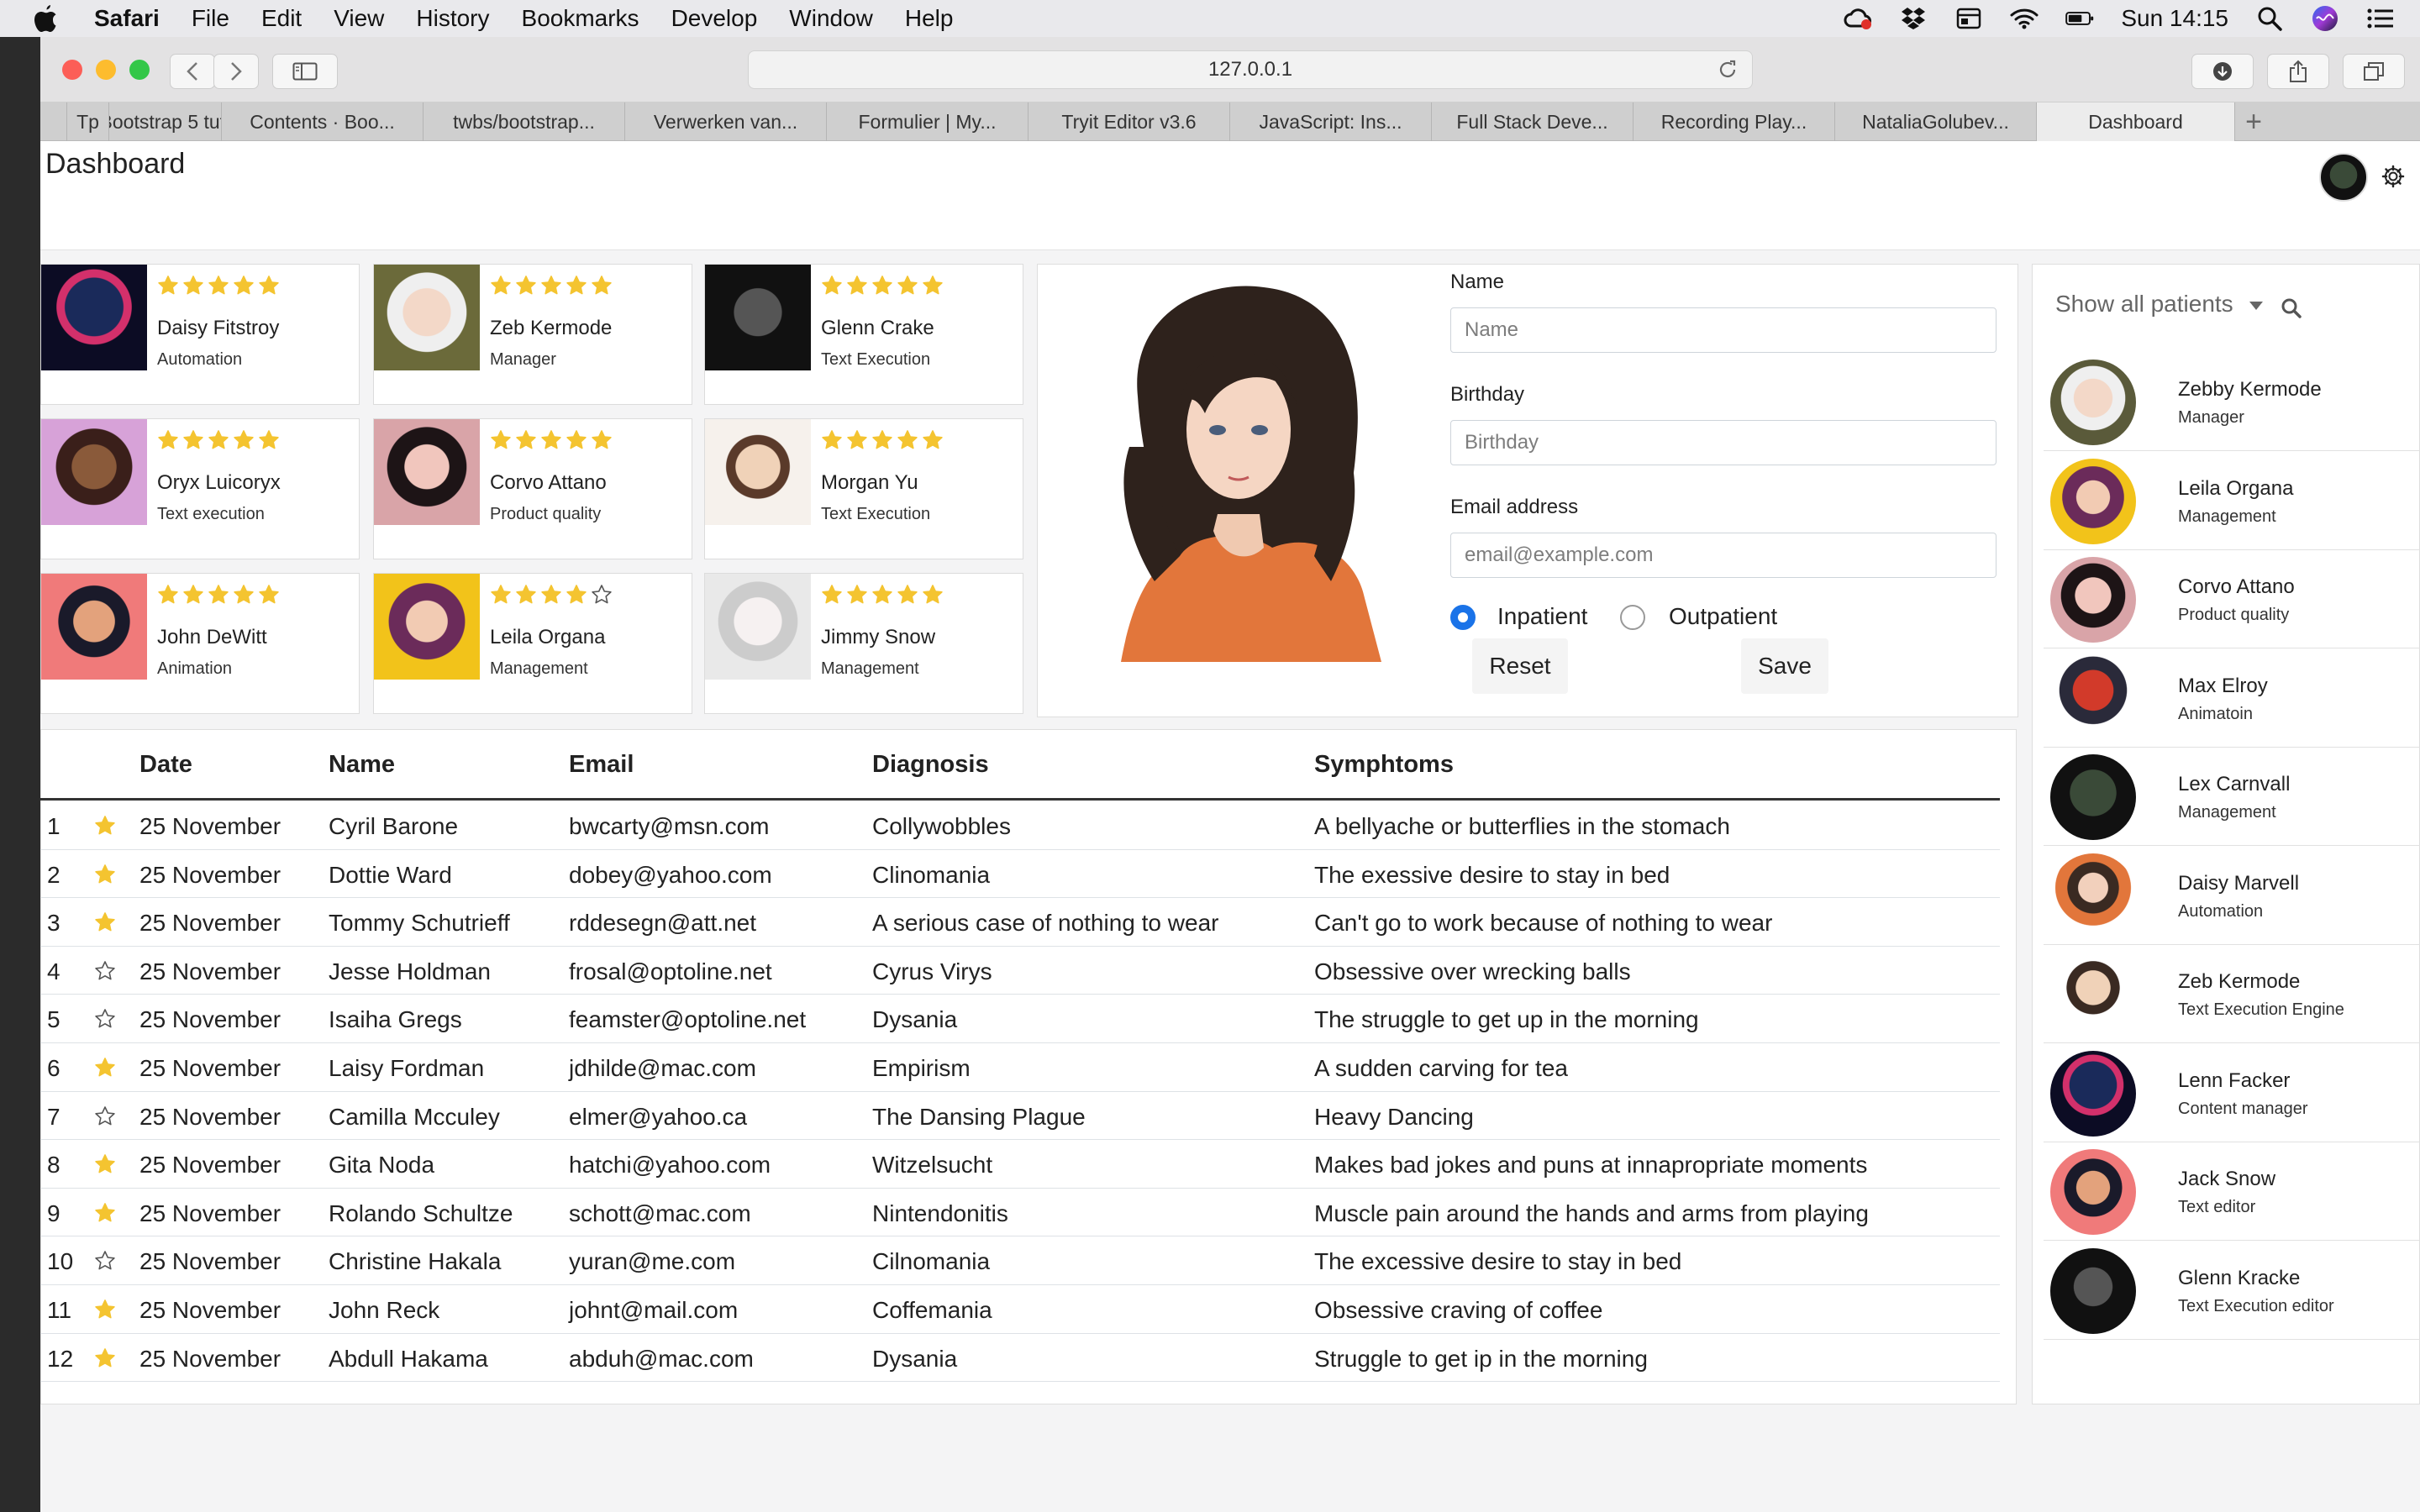 Image resolution: width=2420 pixels, height=1512 pixels. I want to click on outpatient-radio, so click(1632, 617).